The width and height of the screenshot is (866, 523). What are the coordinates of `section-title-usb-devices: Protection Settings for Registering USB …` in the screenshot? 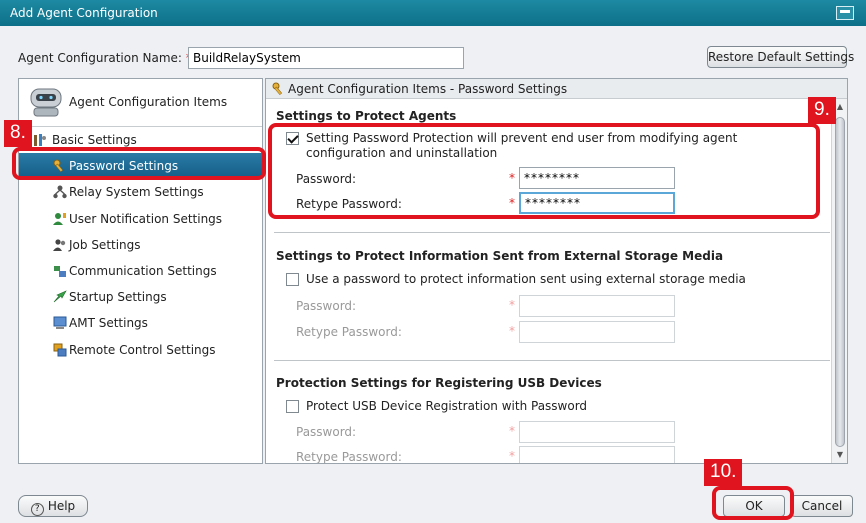 It's located at (439, 383).